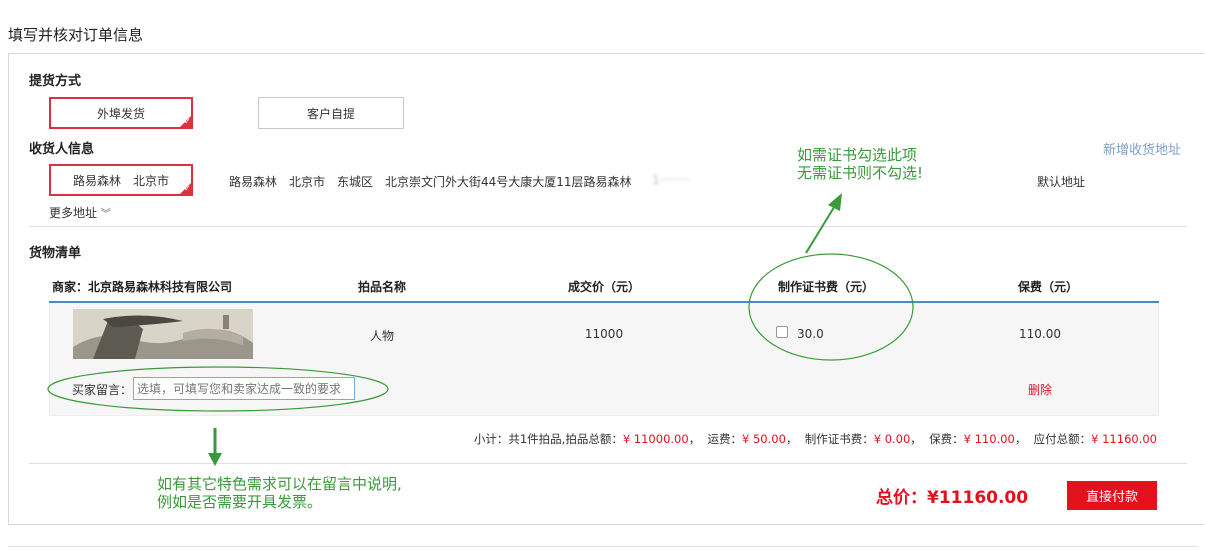 This screenshot has height=551, width=1205. Describe the element at coordinates (892, 439) in the screenshot. I see `subtotal-cert: ¥ 0.00` at that location.